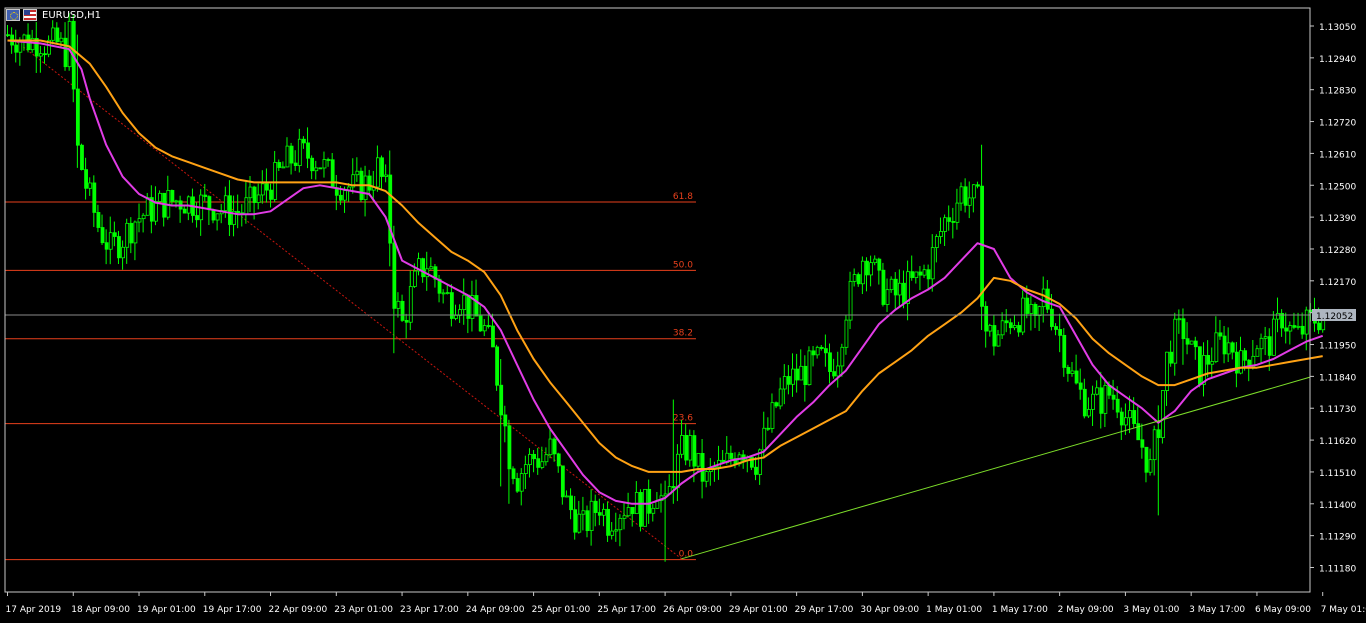  Describe the element at coordinates (824, 610) in the screenshot. I see `x-tick-label: 29 Apr 17:00` at that location.